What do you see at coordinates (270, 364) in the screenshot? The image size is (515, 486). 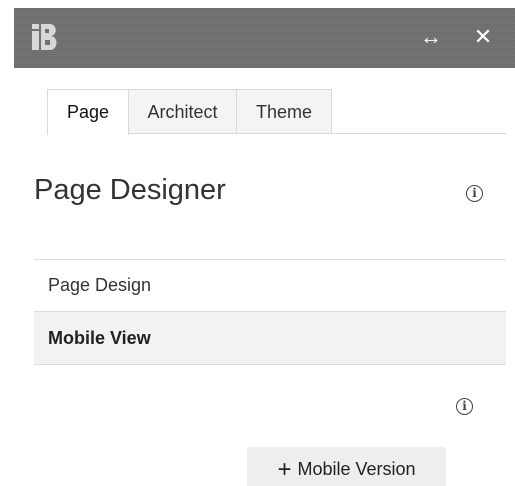 I see `divider` at bounding box center [270, 364].